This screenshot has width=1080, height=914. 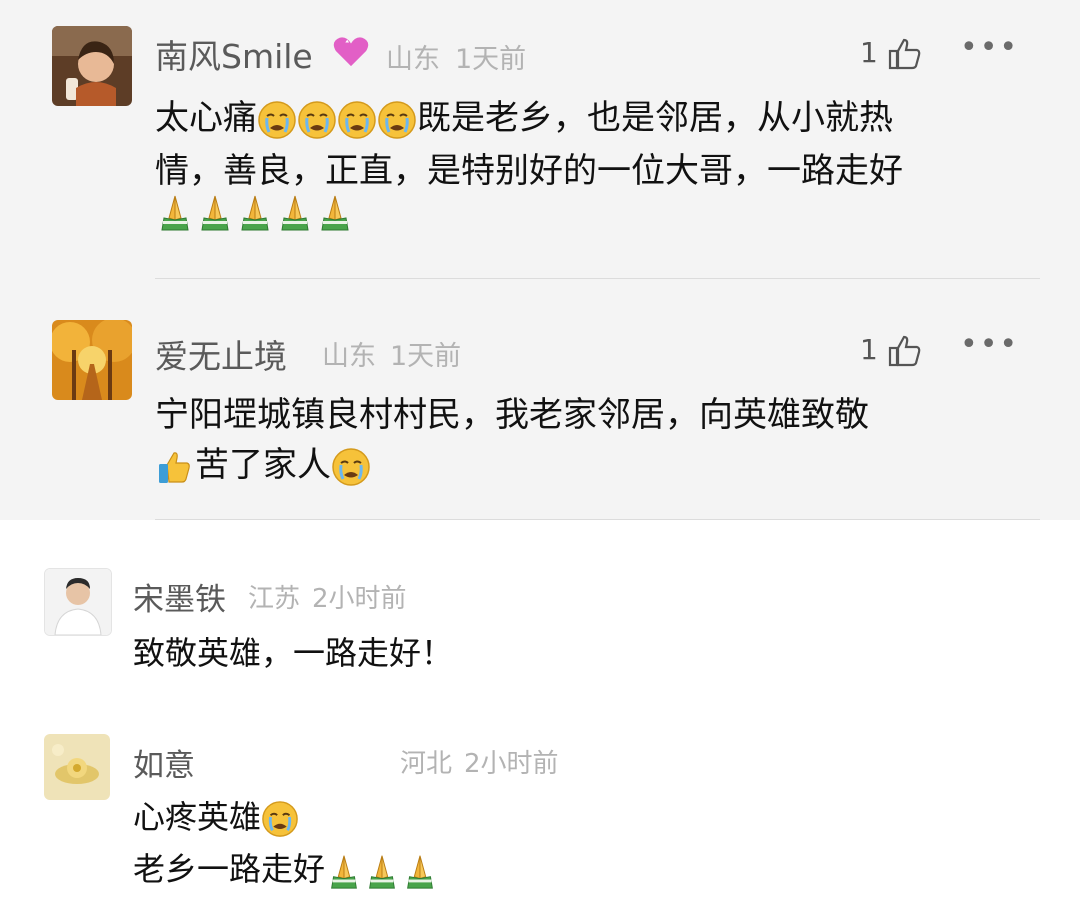 I want to click on comment-text-line: 情，善良，正直，是特别好的一位大哥，一路走好, so click(x=529, y=171).